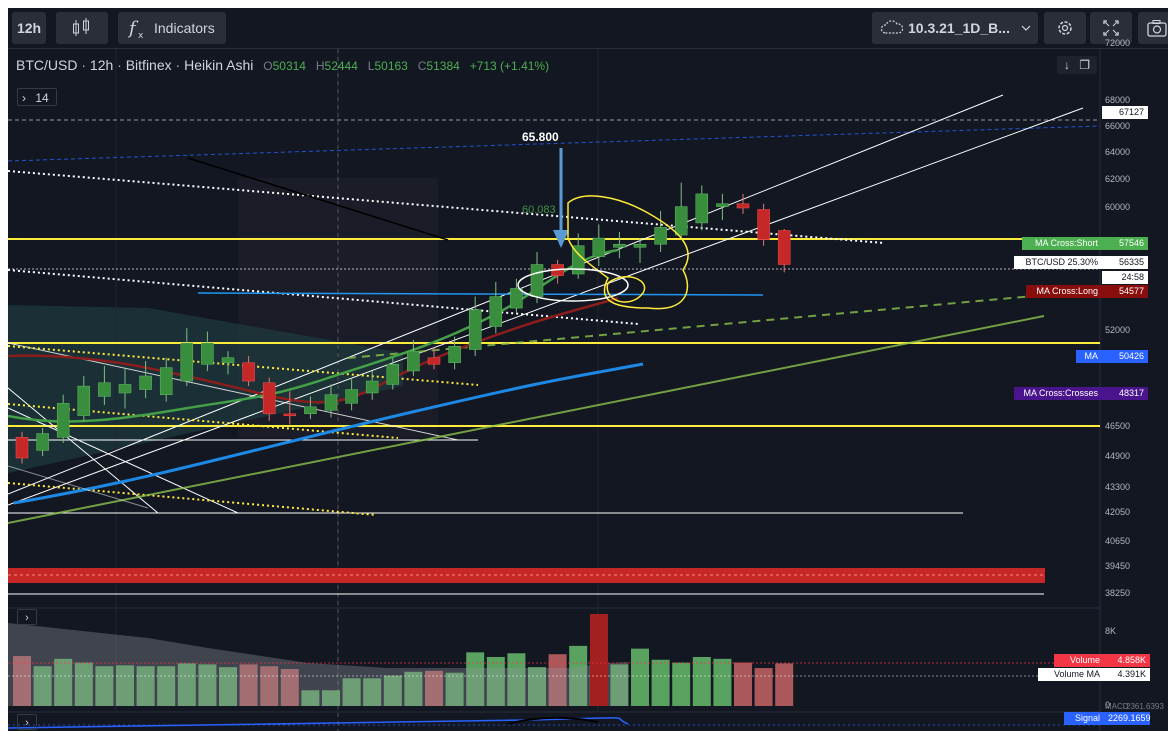  What do you see at coordinates (141, 36) in the screenshot?
I see `svg-text: x` at bounding box center [141, 36].